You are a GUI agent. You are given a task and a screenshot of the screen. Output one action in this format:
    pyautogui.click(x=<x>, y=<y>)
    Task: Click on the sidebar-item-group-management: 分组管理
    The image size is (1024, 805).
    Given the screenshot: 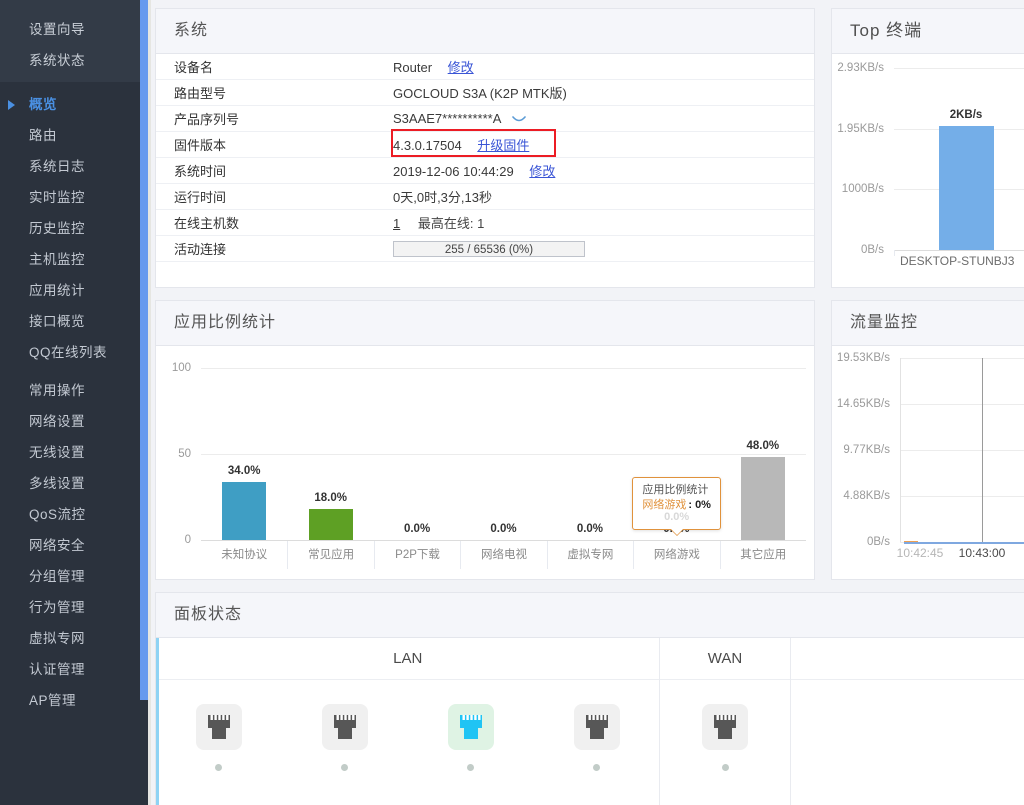 What is the action you would take?
    pyautogui.click(x=70, y=576)
    